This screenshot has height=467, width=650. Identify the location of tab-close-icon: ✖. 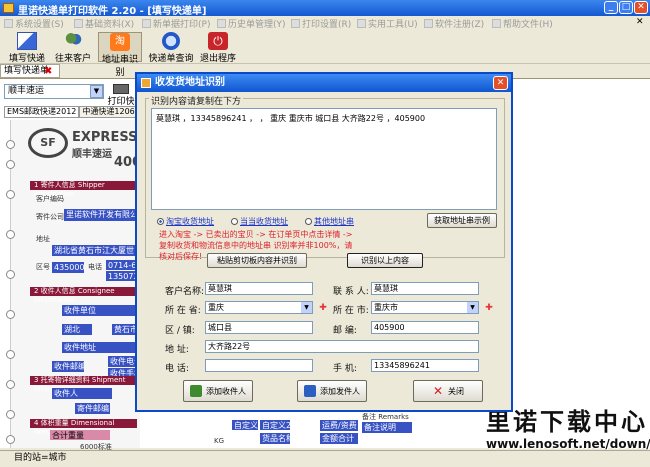
(48, 71).